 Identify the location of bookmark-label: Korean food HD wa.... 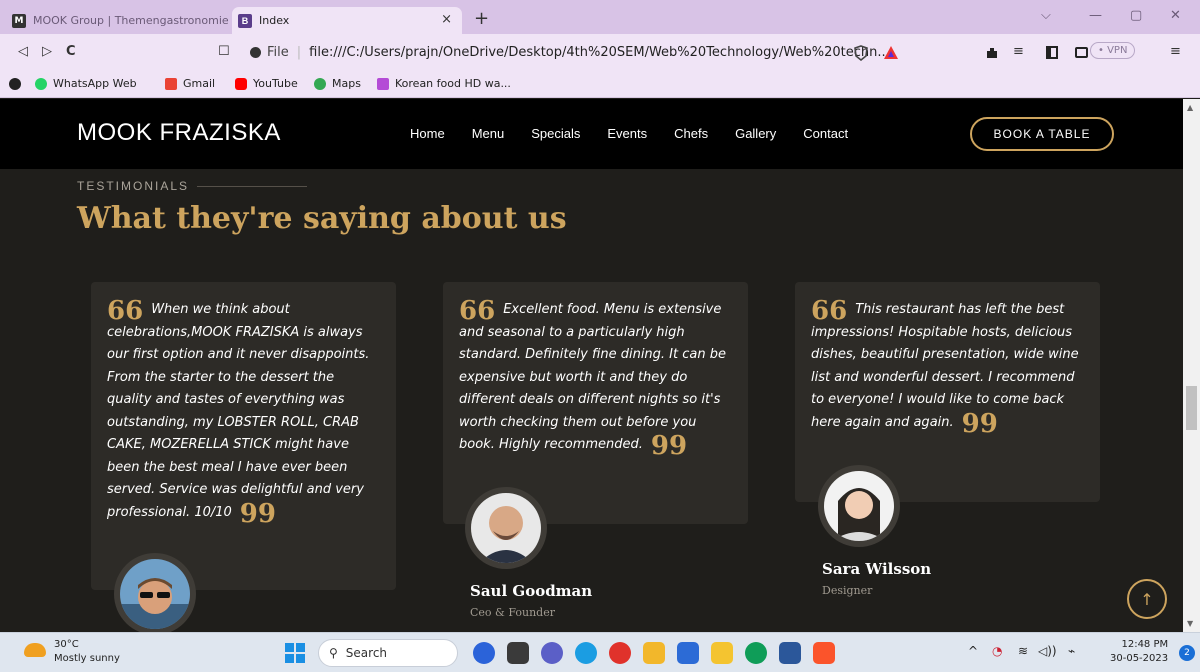
(453, 83).